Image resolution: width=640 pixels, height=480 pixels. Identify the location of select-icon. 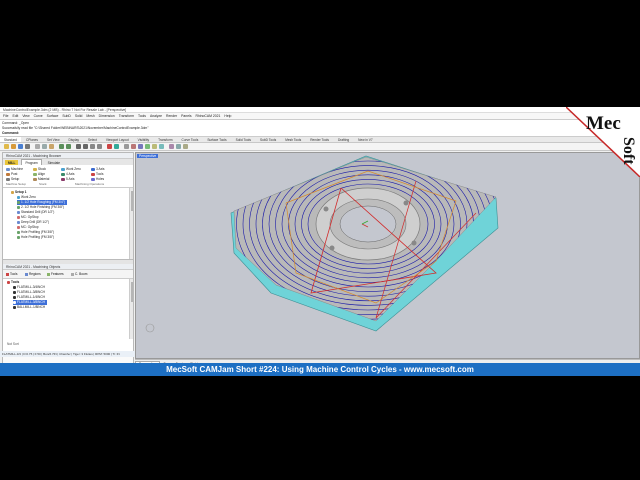
(126, 146).